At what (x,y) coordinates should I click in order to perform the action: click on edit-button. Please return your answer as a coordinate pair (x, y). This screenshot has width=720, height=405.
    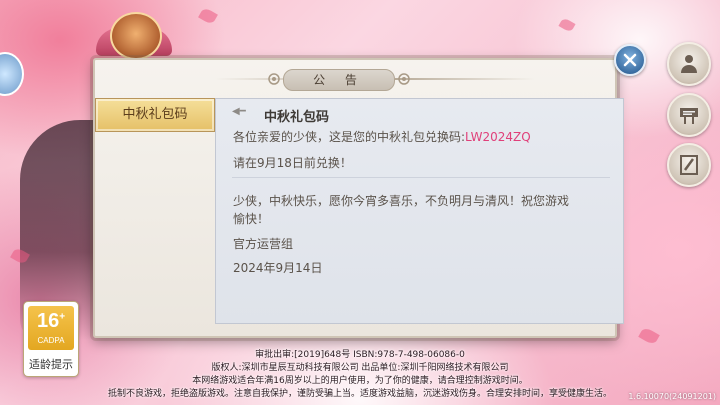
    Looking at the image, I should click on (689, 165).